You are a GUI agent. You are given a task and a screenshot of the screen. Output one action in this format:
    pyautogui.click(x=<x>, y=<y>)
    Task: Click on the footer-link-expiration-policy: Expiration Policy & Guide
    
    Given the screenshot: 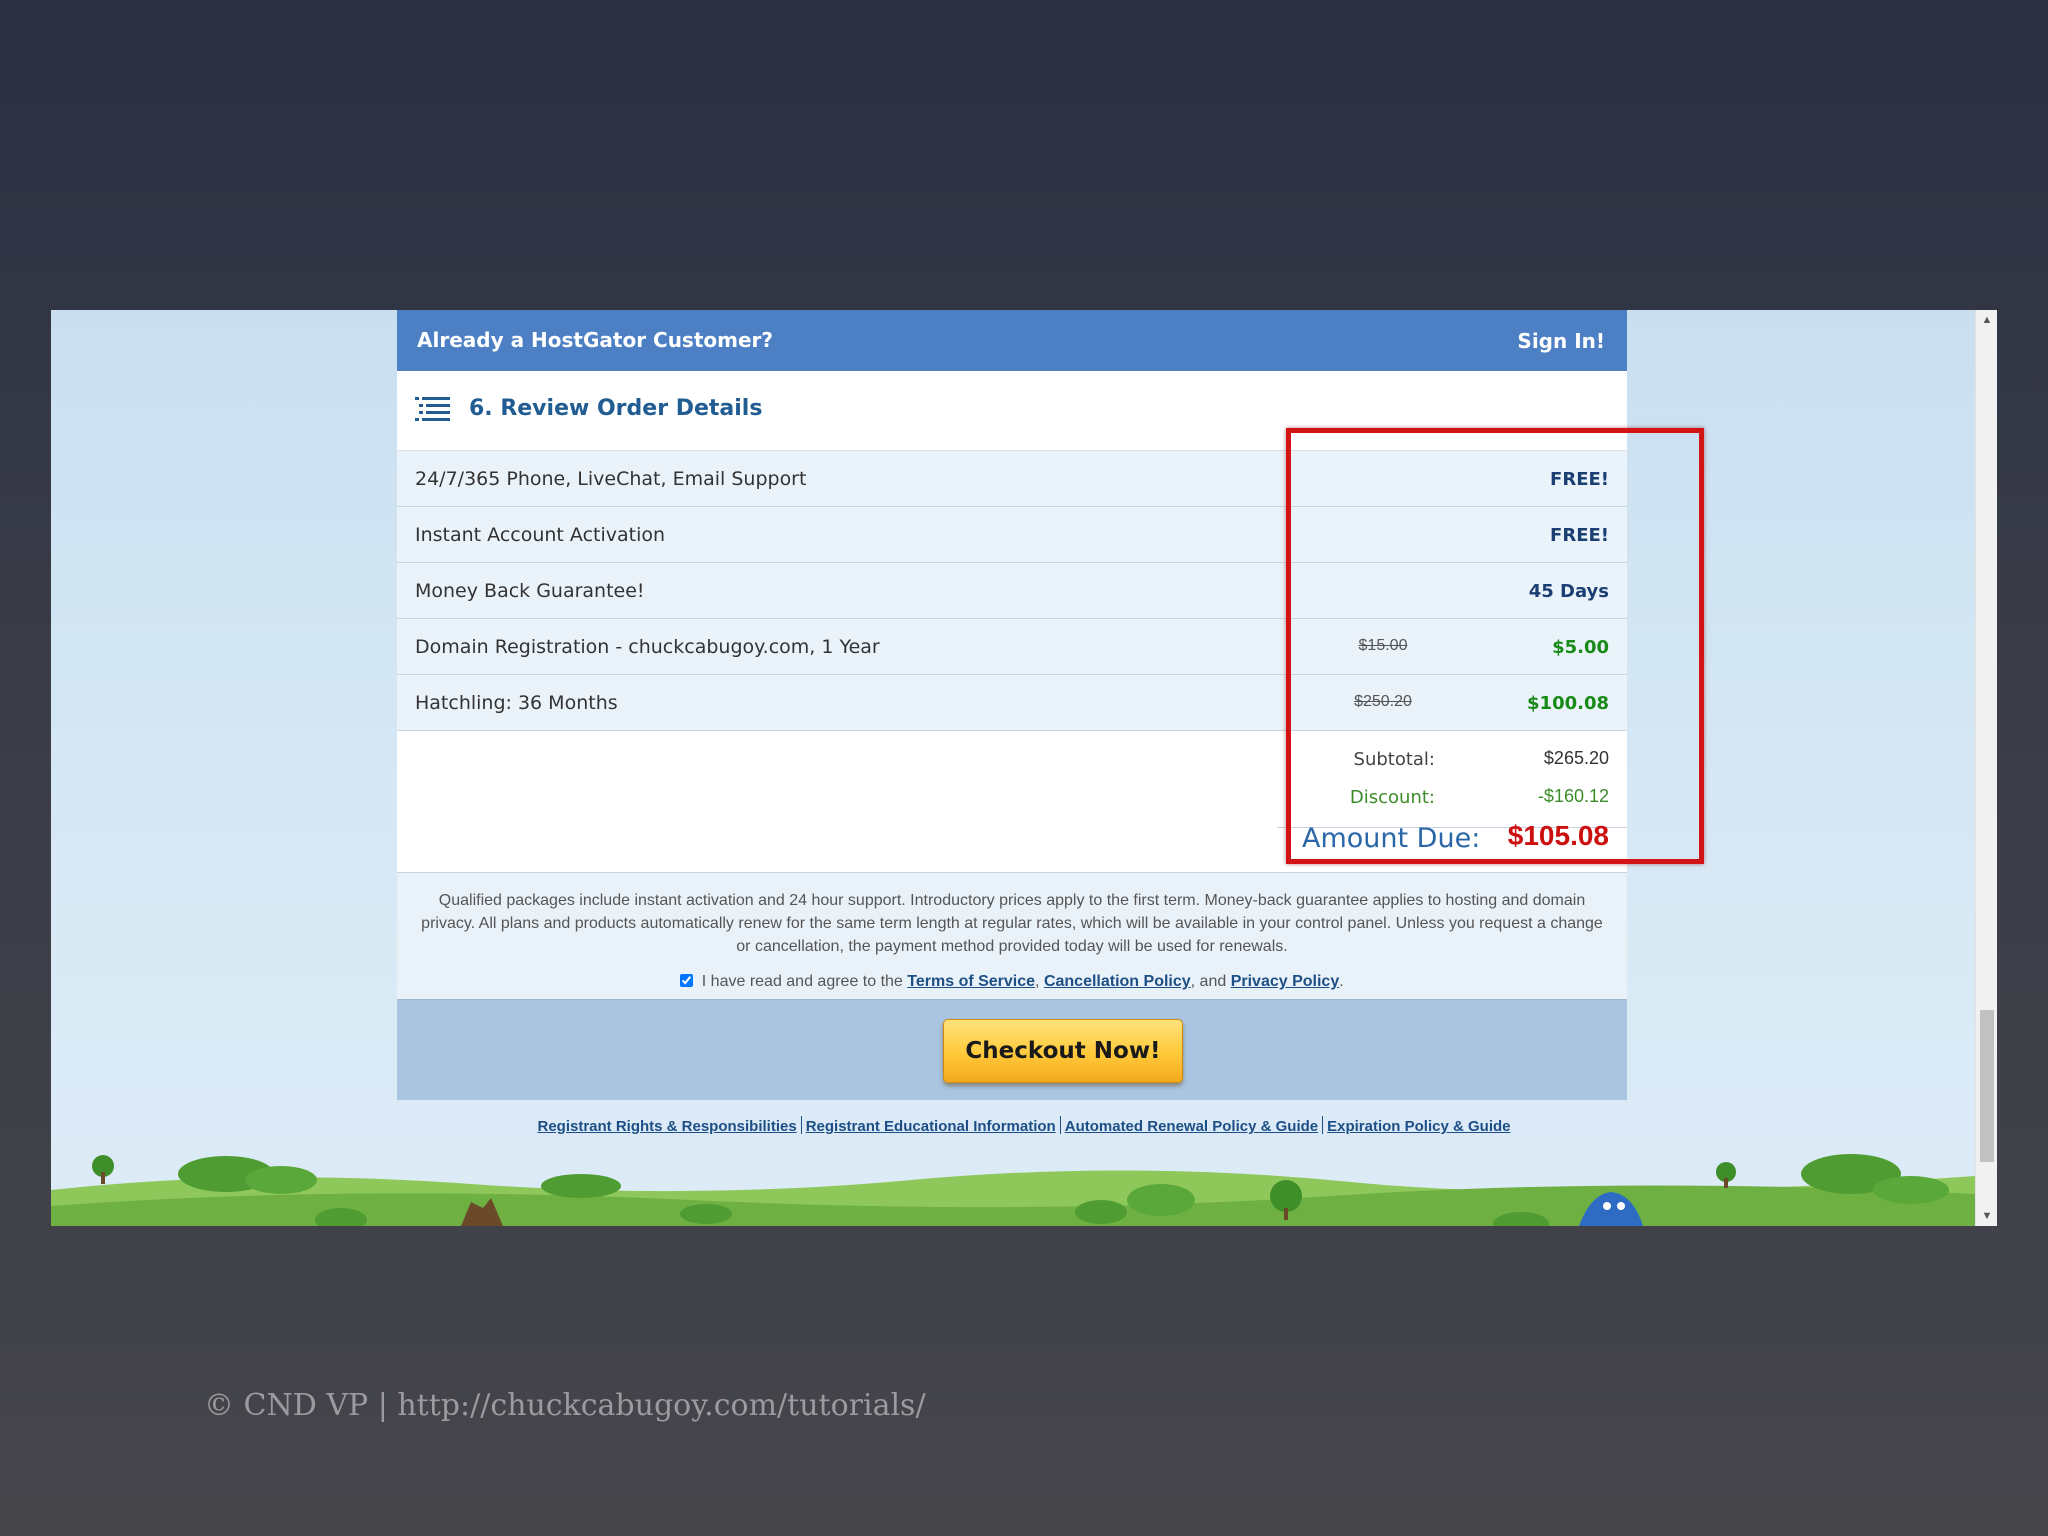 What is the action you would take?
    pyautogui.click(x=1418, y=1126)
    